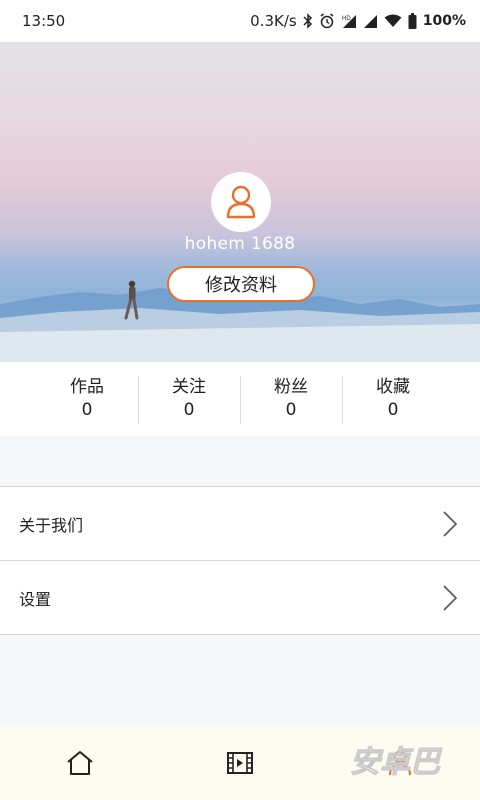 This screenshot has width=480, height=800. What do you see at coordinates (240, 598) in the screenshot?
I see `menu-item-settings: 设置` at bounding box center [240, 598].